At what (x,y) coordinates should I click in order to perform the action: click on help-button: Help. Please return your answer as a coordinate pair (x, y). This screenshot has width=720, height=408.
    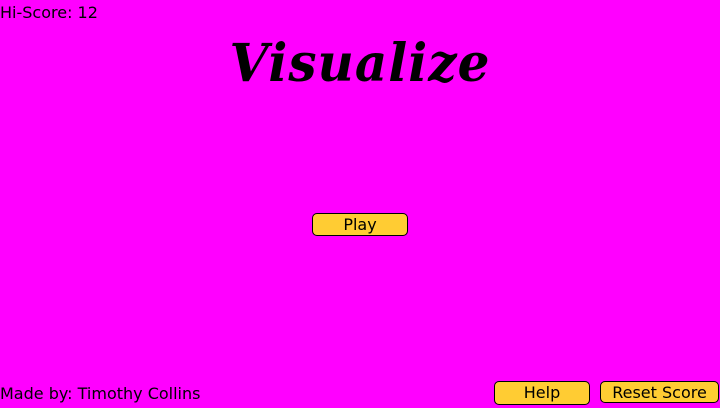
    Looking at the image, I should click on (542, 393).